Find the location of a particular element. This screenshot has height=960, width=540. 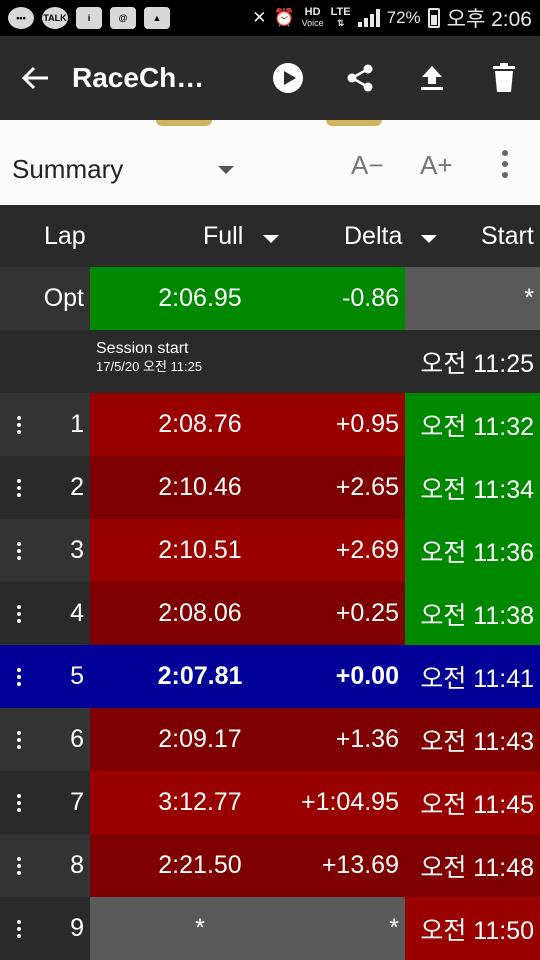

image-icon: ▲ is located at coordinates (157, 18).